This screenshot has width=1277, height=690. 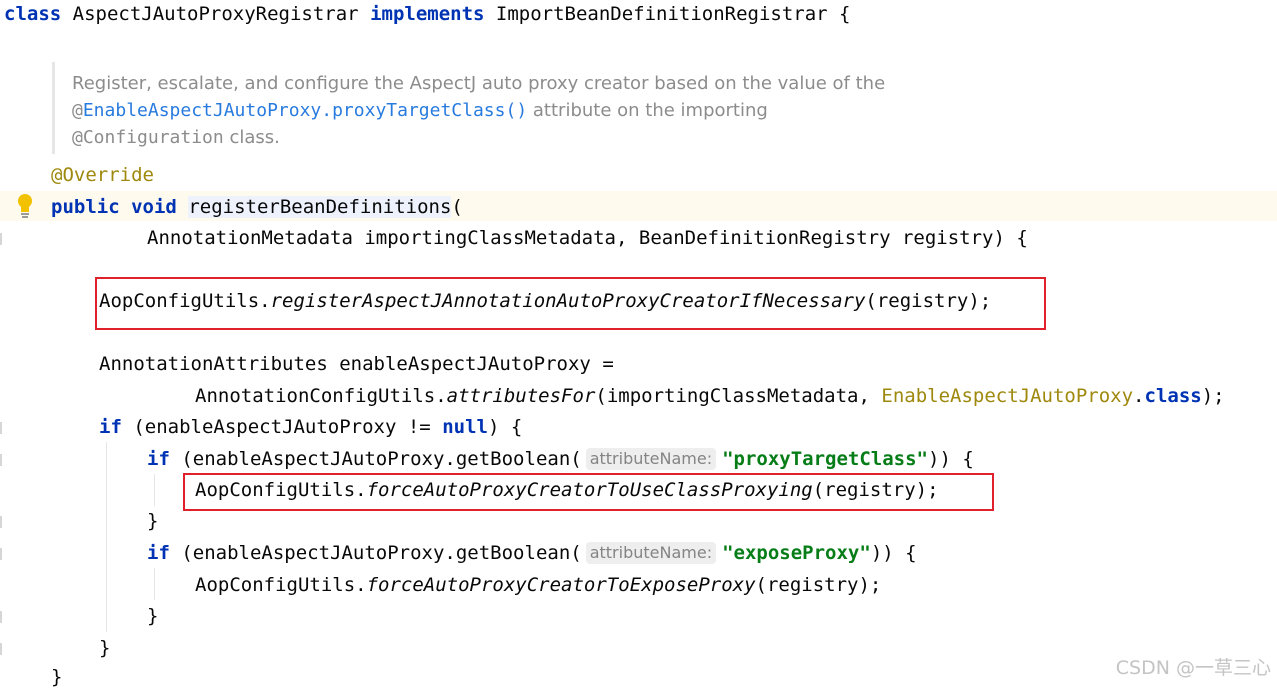 I want to click on string-literal: "proxyTargetClass", so click(x=825, y=459).